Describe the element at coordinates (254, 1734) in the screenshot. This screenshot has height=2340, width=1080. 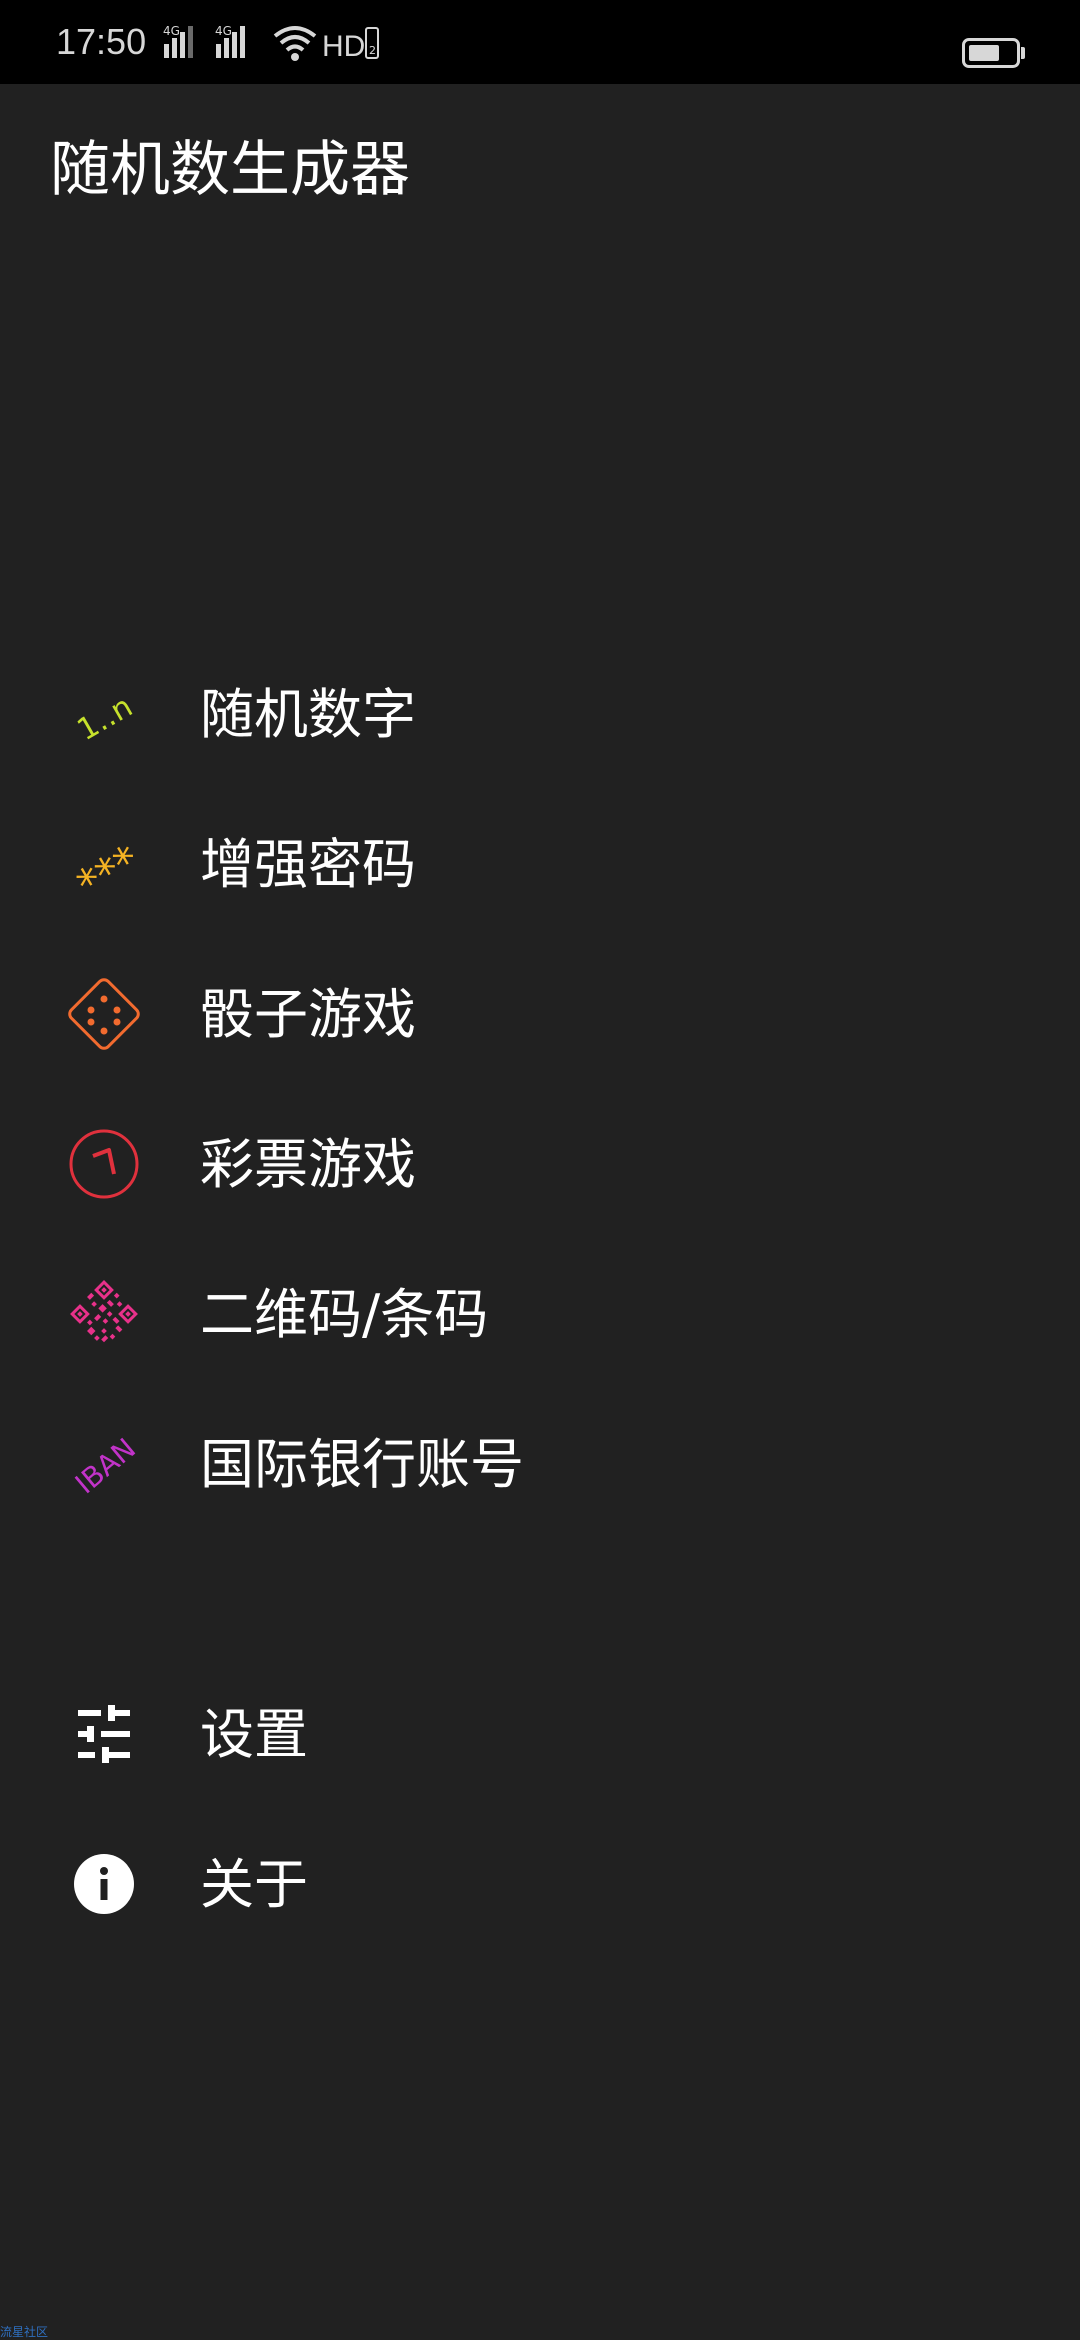
I see `menu-item-label: 设置` at that location.